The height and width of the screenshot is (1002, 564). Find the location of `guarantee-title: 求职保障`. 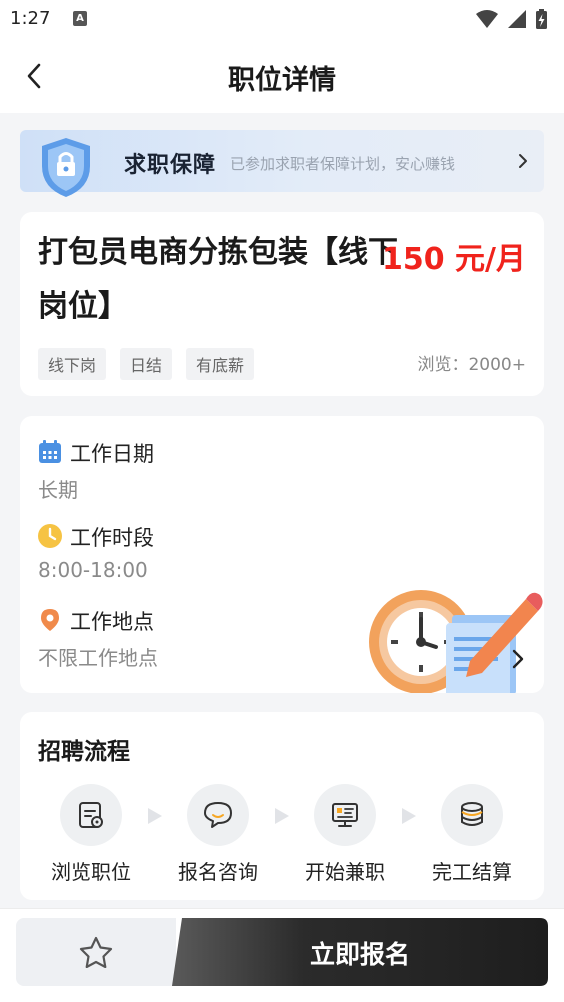

guarantee-title: 求职保障 is located at coordinates (170, 165).